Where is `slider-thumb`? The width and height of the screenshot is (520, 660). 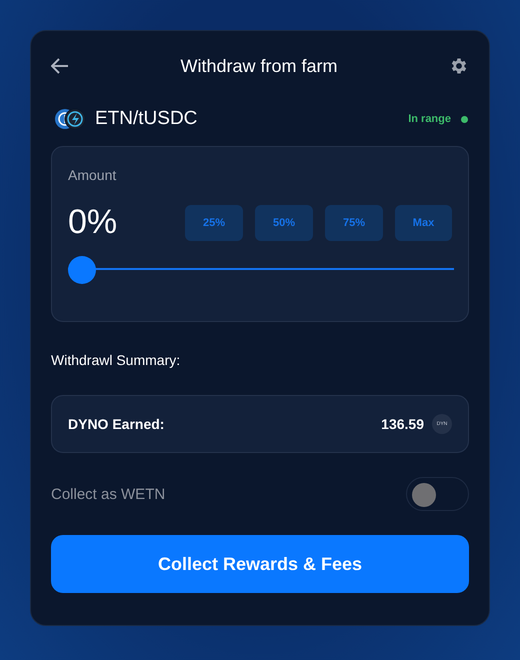
slider-thumb is located at coordinates (82, 270).